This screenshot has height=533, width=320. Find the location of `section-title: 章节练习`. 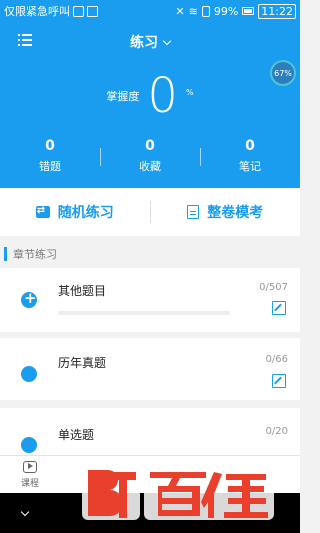

section-title: 章节练习 is located at coordinates (35, 254).